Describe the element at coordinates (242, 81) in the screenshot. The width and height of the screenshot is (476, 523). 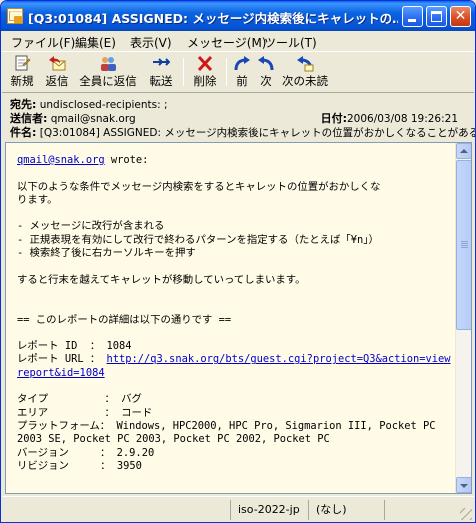
I see `previous-label: 前` at that location.